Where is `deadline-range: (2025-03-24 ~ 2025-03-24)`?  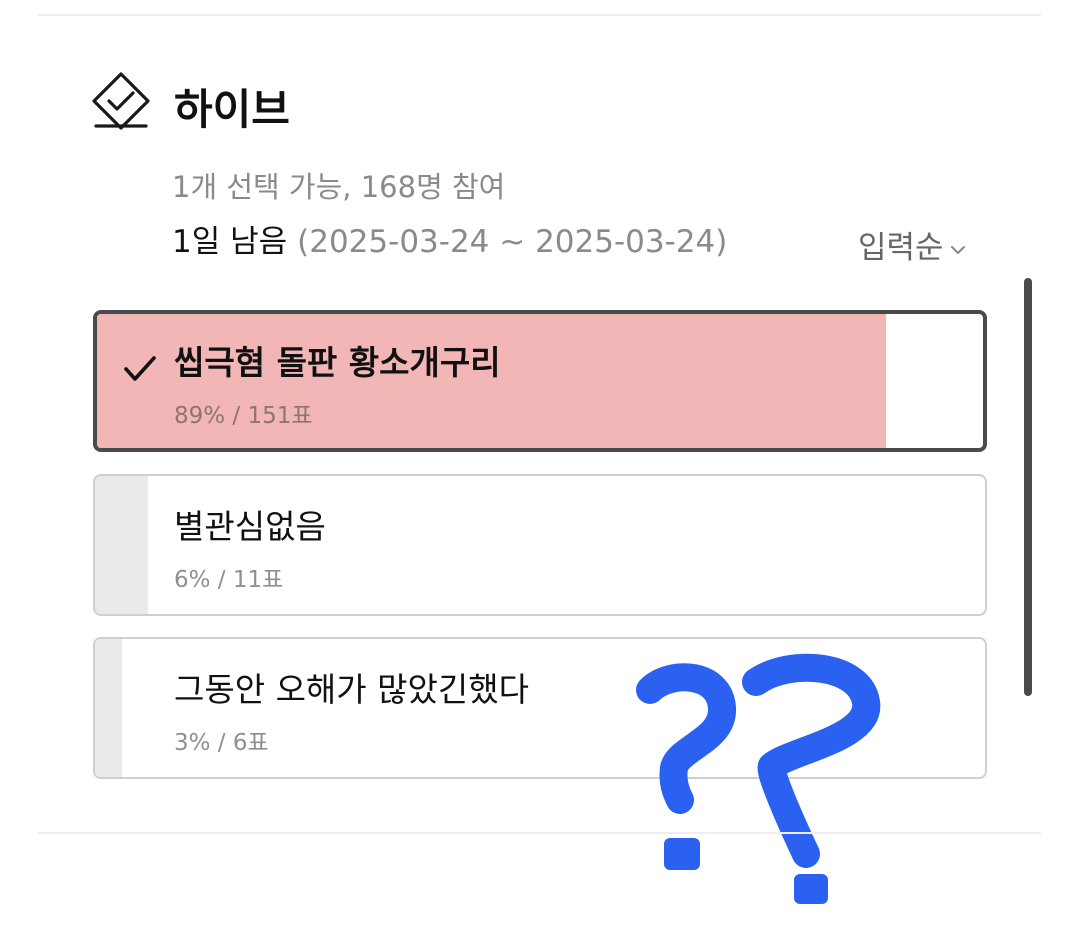 deadline-range: (2025-03-24 ~ 2025-03-24) is located at coordinates (512, 242).